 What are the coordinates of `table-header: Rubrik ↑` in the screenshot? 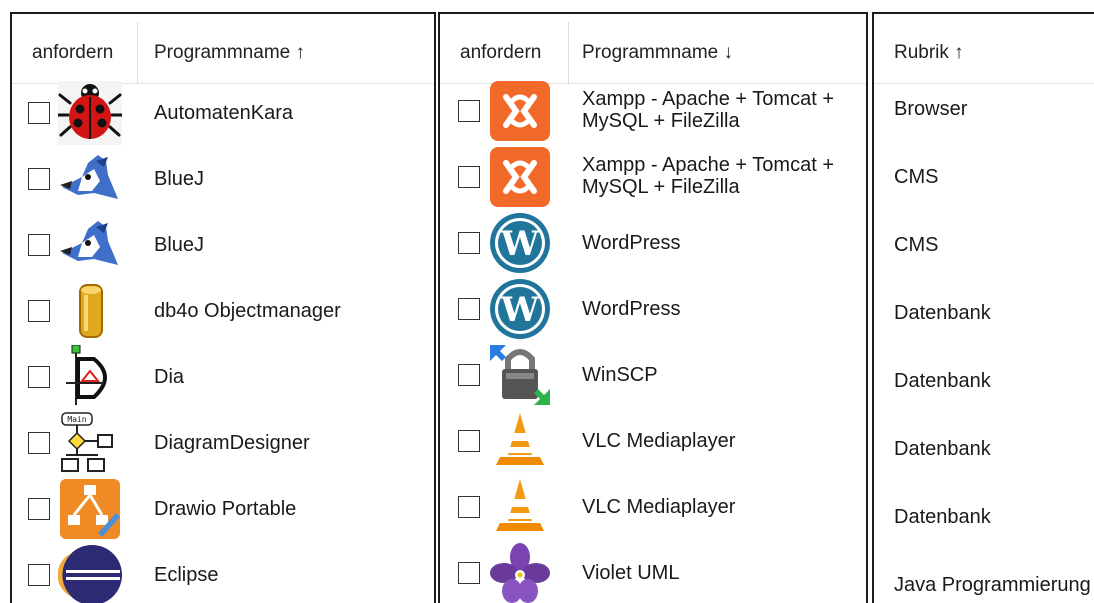 It's located at (984, 53).